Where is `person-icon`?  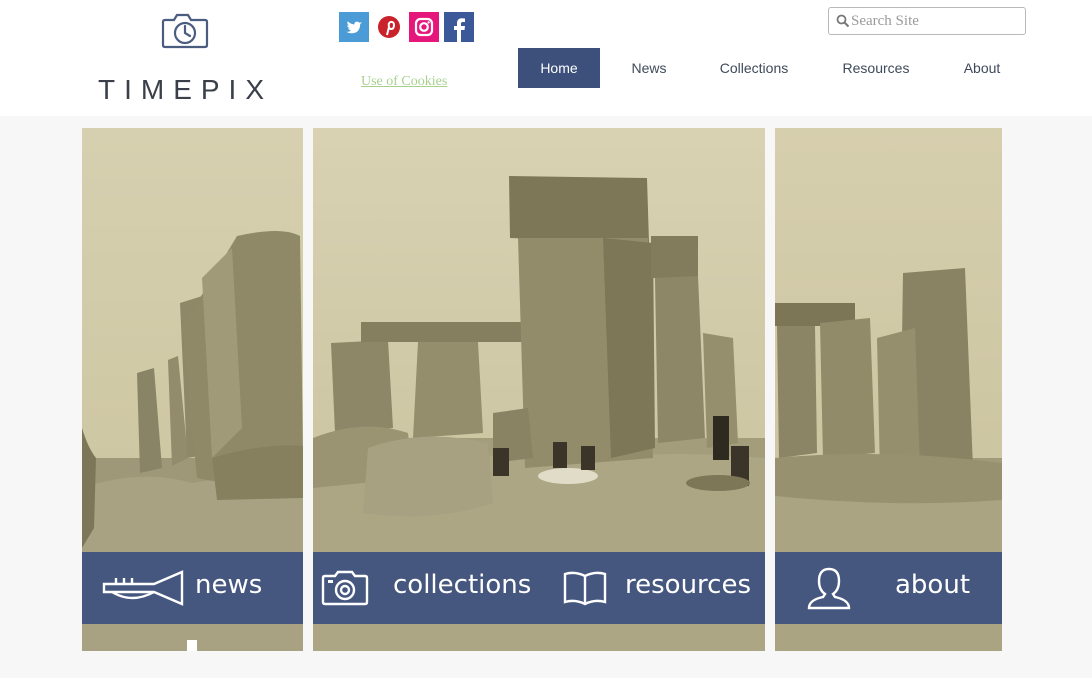 person-icon is located at coordinates (829, 588).